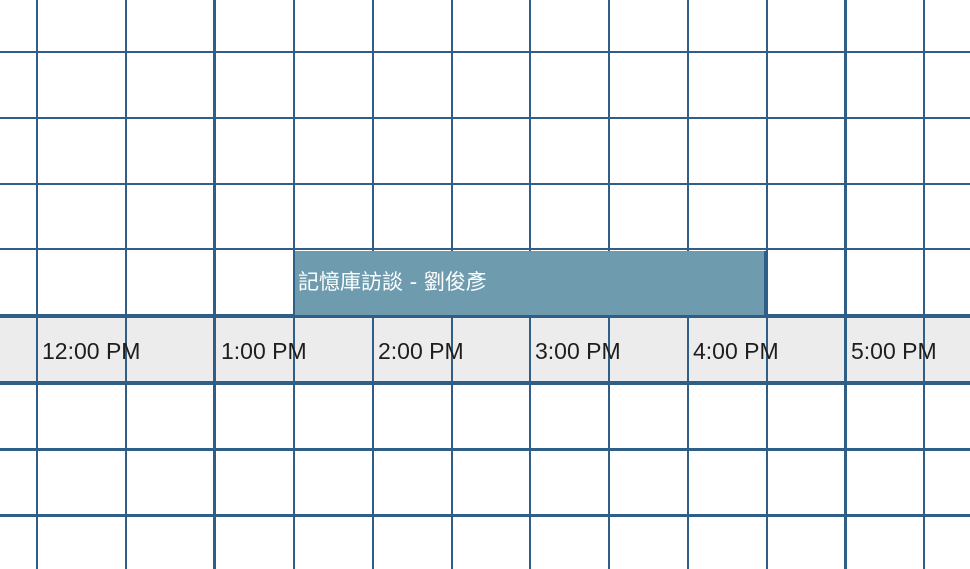  Describe the element at coordinates (485, 350) in the screenshot. I see `time-header-row` at that location.